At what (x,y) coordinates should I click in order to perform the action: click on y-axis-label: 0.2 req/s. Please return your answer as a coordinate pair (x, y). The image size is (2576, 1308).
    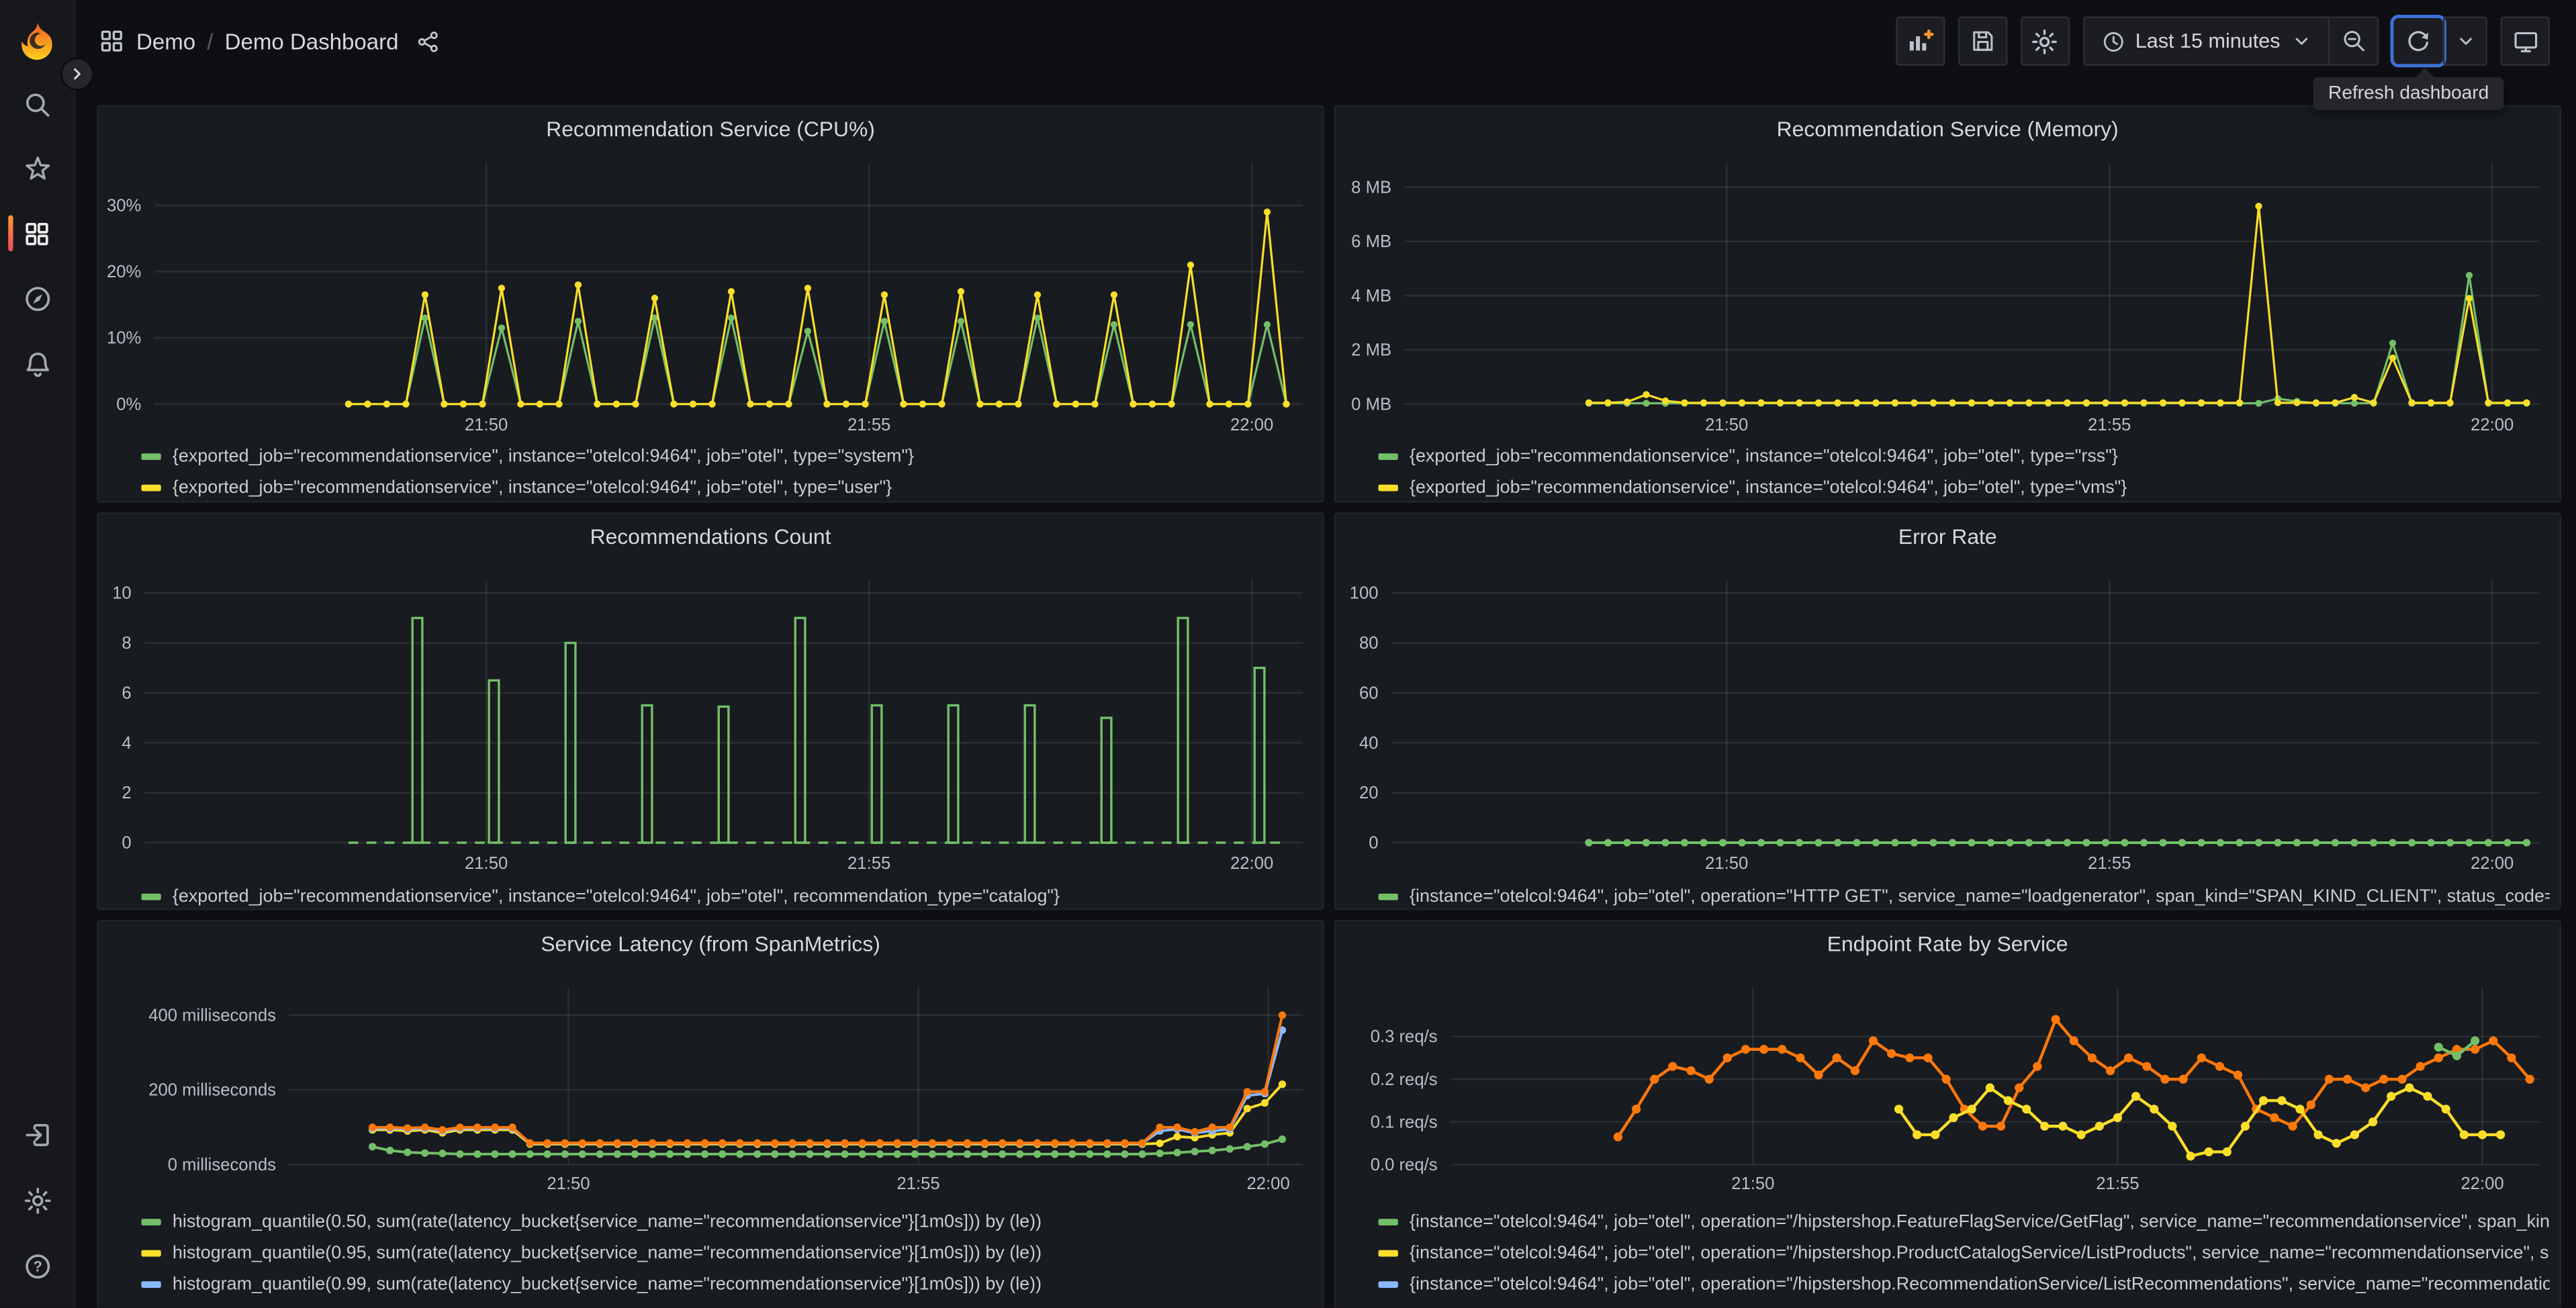
    Looking at the image, I should click on (1404, 1079).